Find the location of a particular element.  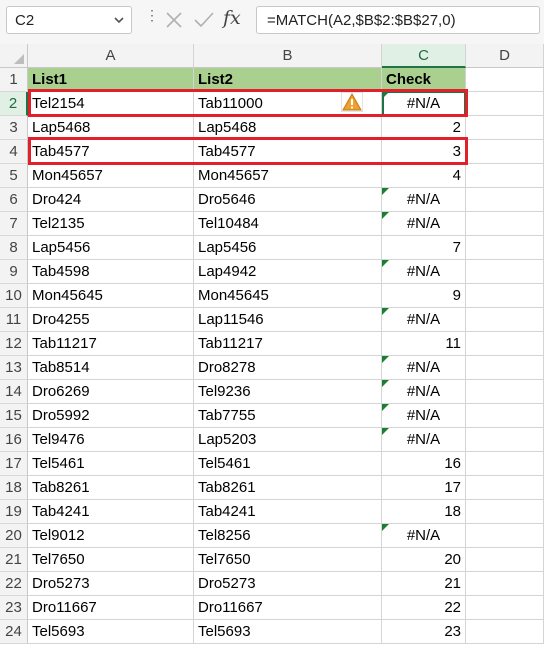

list2-cell: Tab4577 is located at coordinates (288, 152).